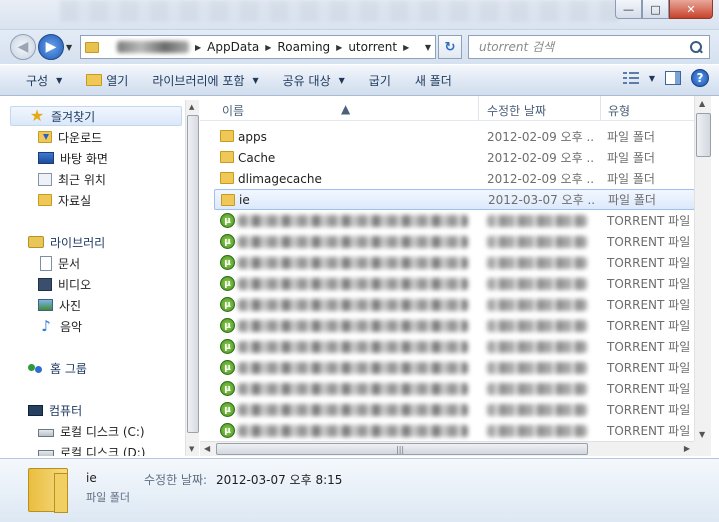 This screenshot has width=719, height=522. I want to click on open-button: 열기, so click(107, 80).